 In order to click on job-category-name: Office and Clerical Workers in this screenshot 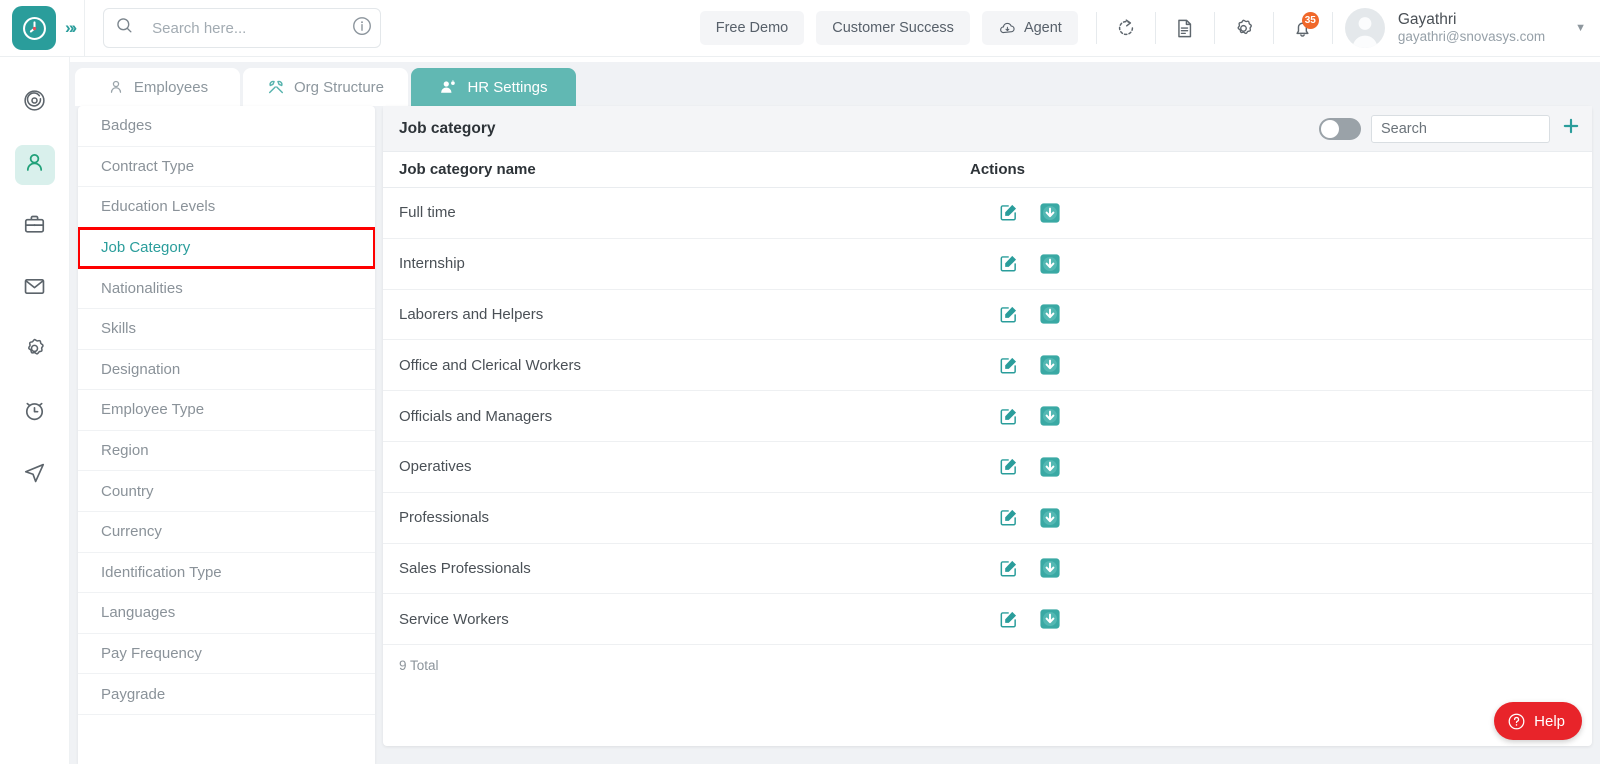, I will do `click(490, 365)`.